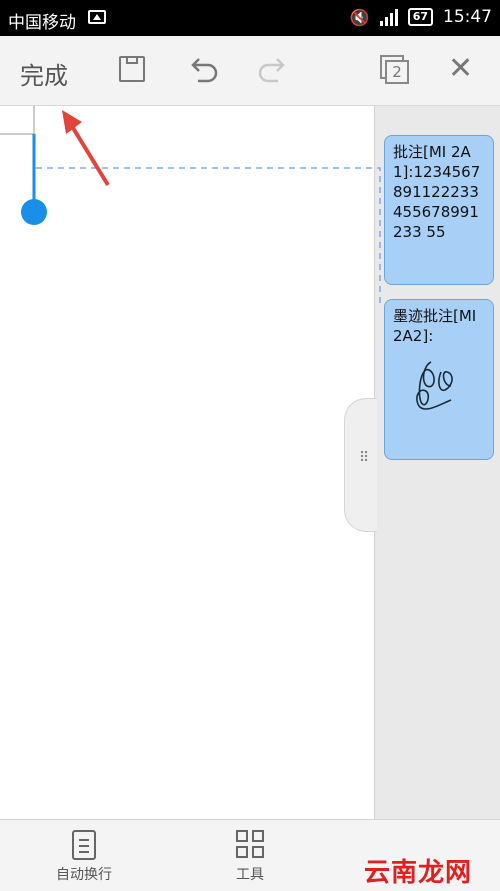 The height and width of the screenshot is (891, 500). Describe the element at coordinates (417, 873) in the screenshot. I see `watermark: 云南龙网` at that location.